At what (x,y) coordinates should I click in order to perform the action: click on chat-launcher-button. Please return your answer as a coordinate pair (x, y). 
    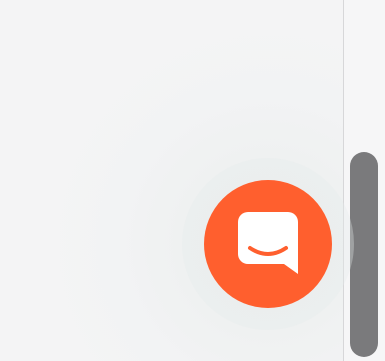
    Looking at the image, I should click on (268, 244).